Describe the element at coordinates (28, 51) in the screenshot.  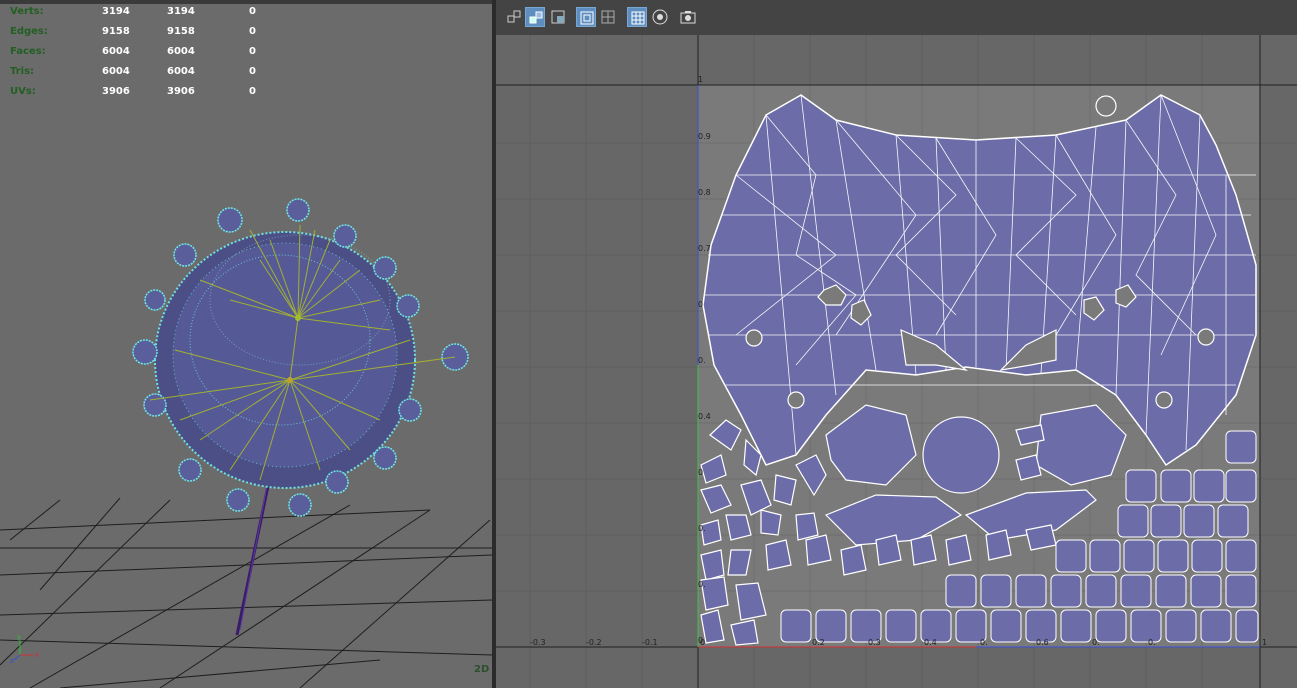
I see `hud-label: Faces:` at that location.